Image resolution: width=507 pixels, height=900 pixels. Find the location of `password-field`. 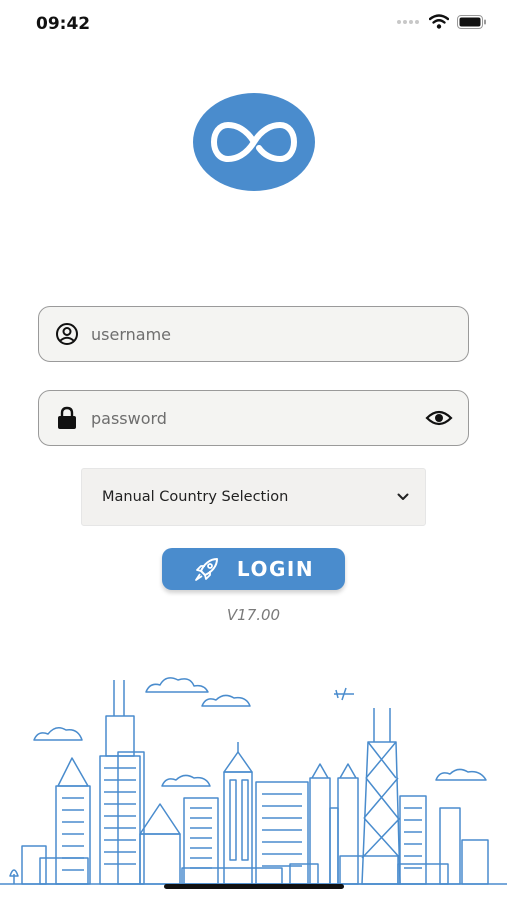

password-field is located at coordinates (253, 418).